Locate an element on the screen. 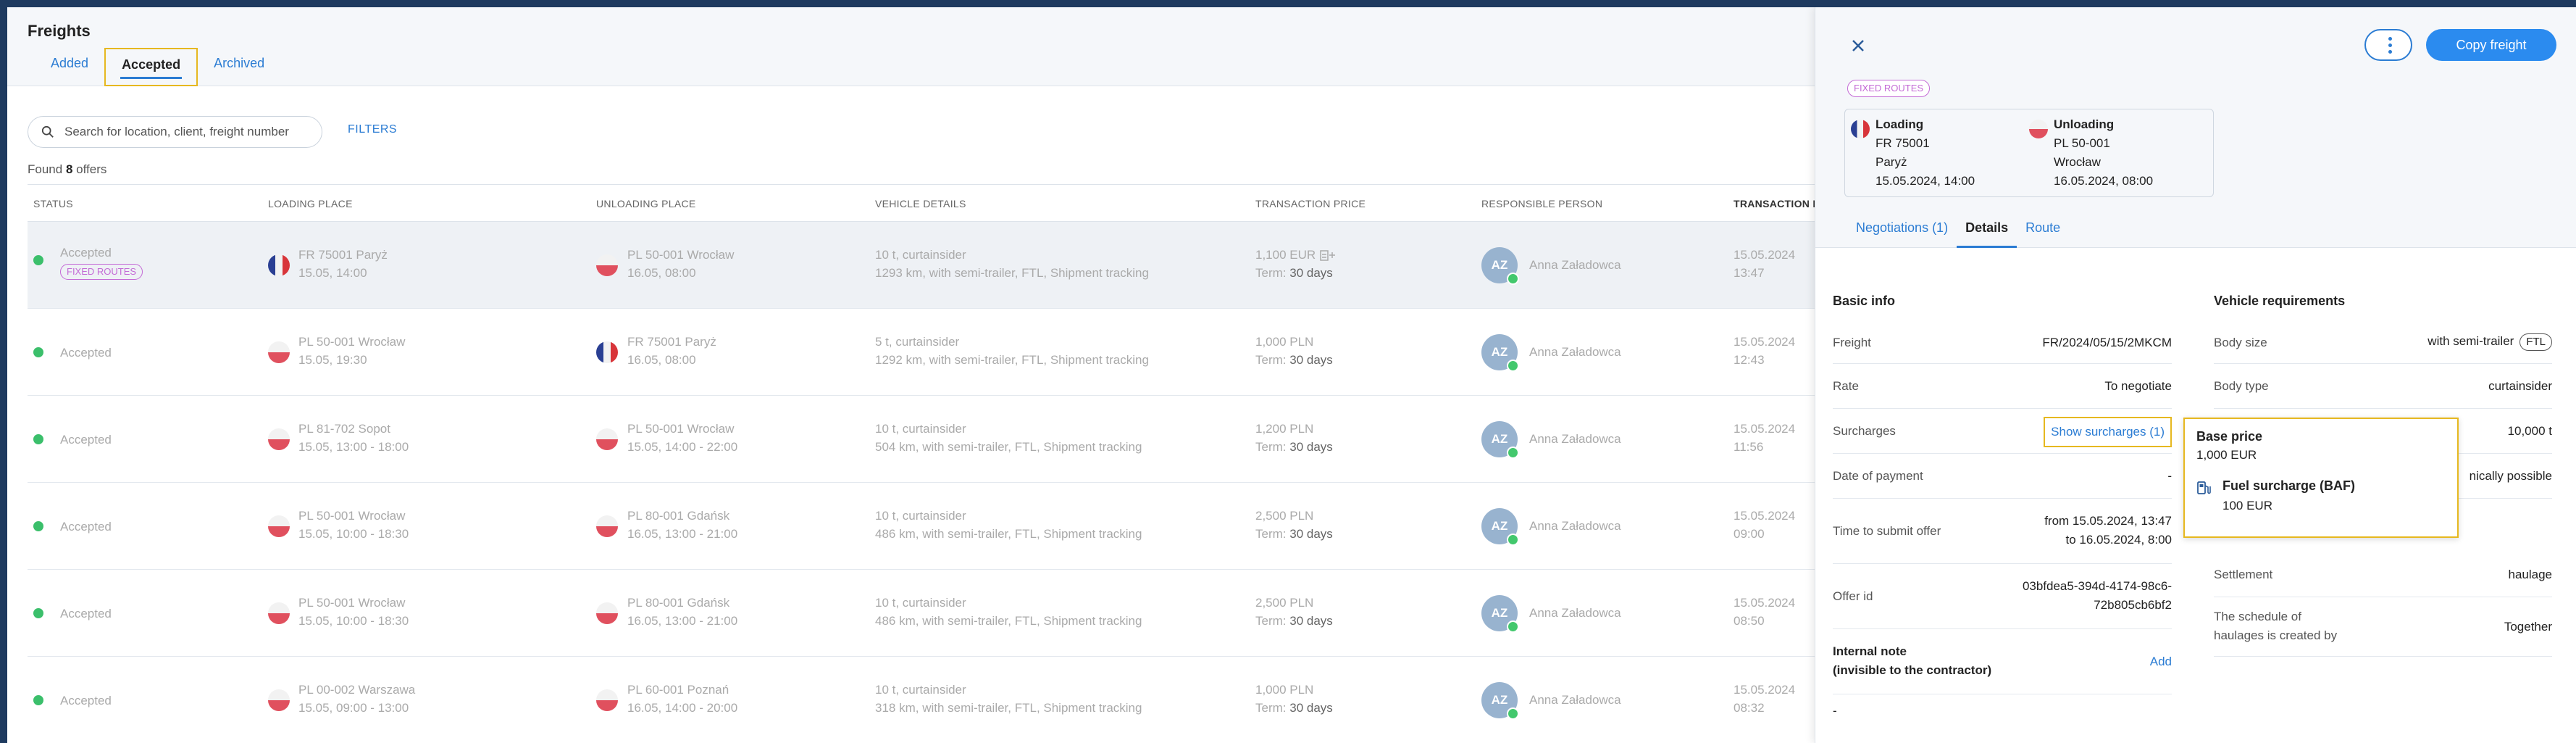 The image size is (2576, 743). price-cell: 1,200 PLN Term: 30 days is located at coordinates (1294, 438).